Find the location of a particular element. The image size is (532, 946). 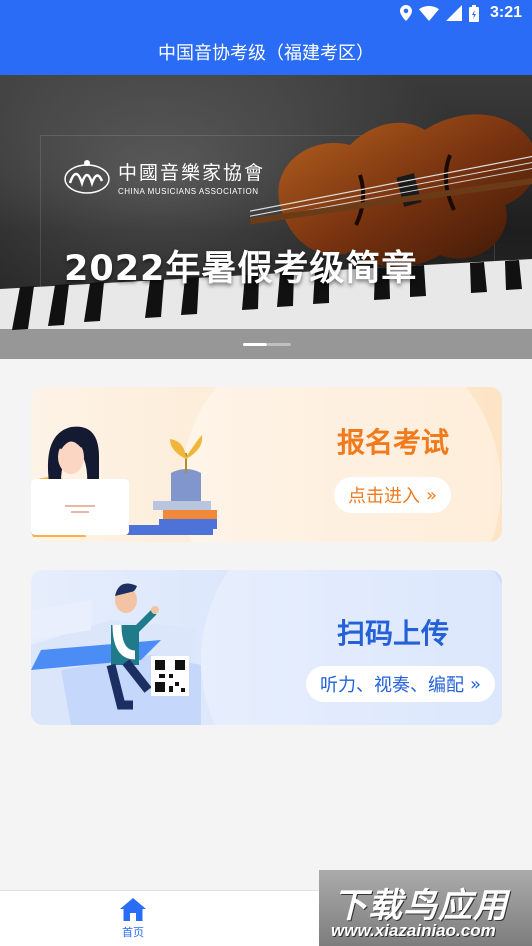

status-time: 3:21 is located at coordinates (505, 12).